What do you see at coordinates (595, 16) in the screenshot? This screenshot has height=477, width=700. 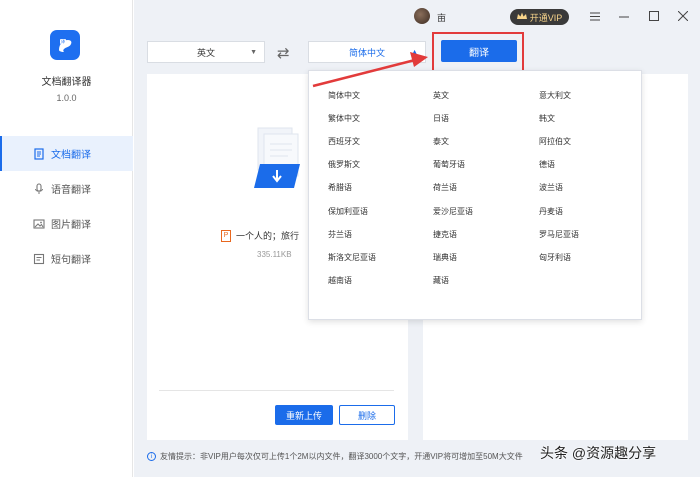 I see `menu-icon` at bounding box center [595, 16].